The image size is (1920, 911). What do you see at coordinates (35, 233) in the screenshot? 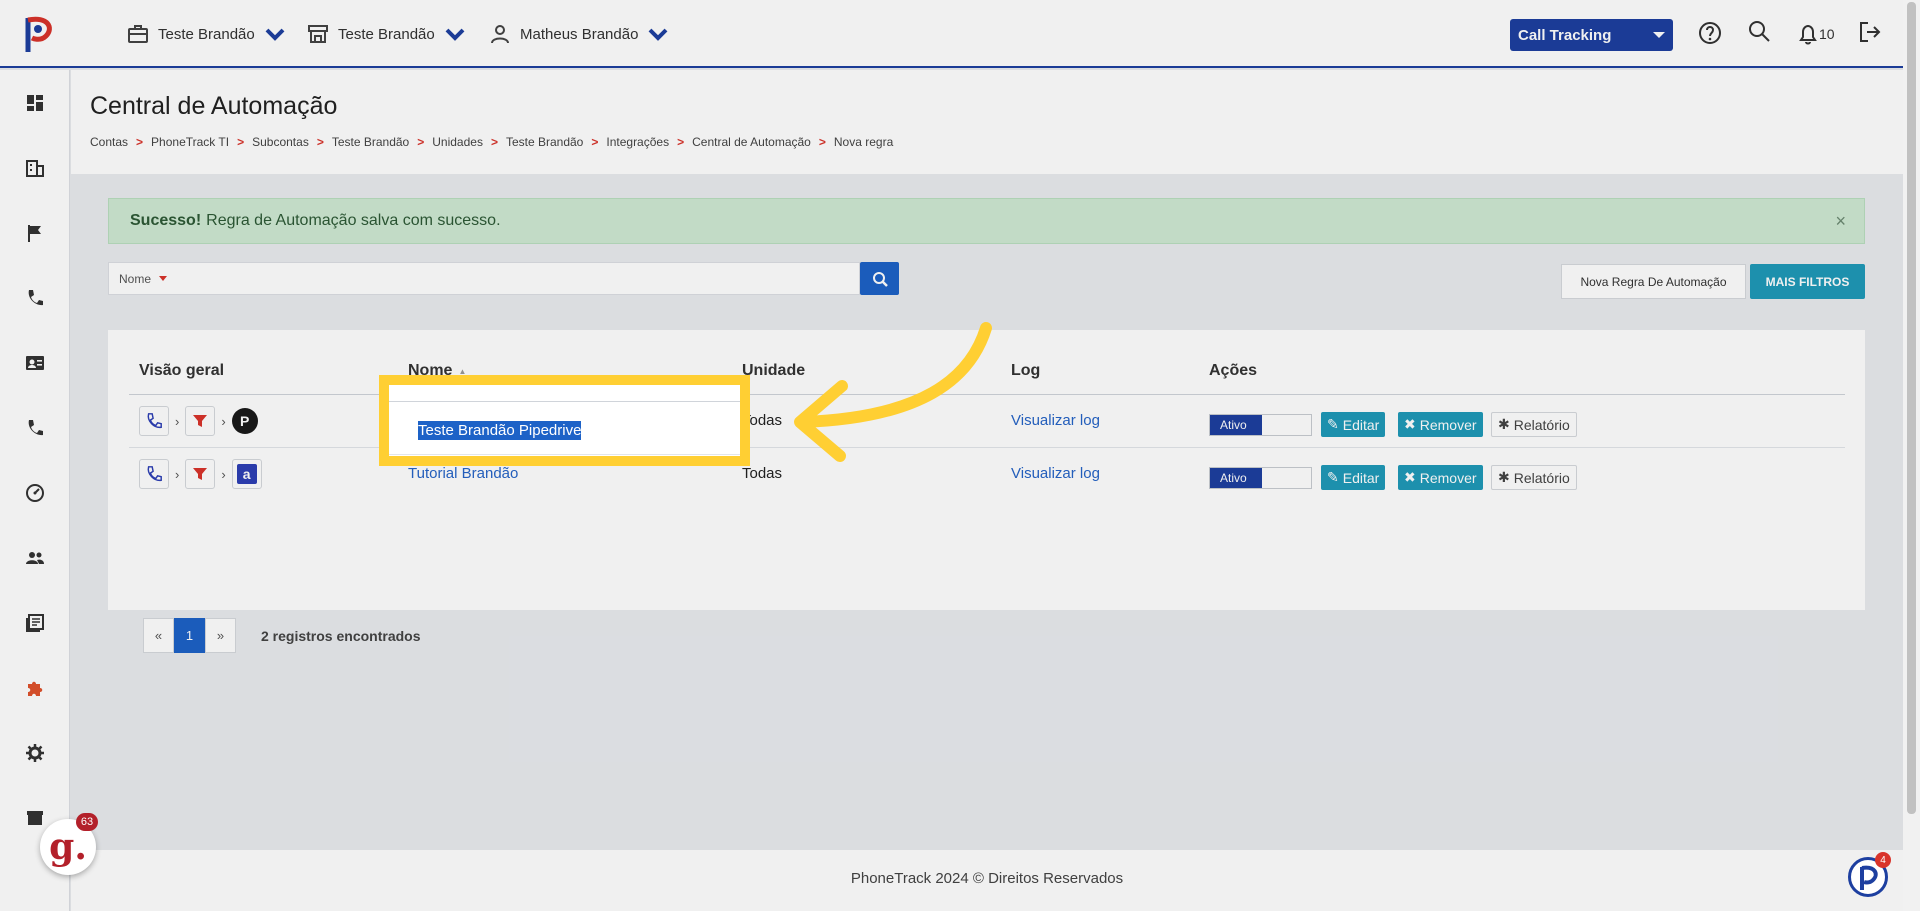
I see `flag-icon` at bounding box center [35, 233].